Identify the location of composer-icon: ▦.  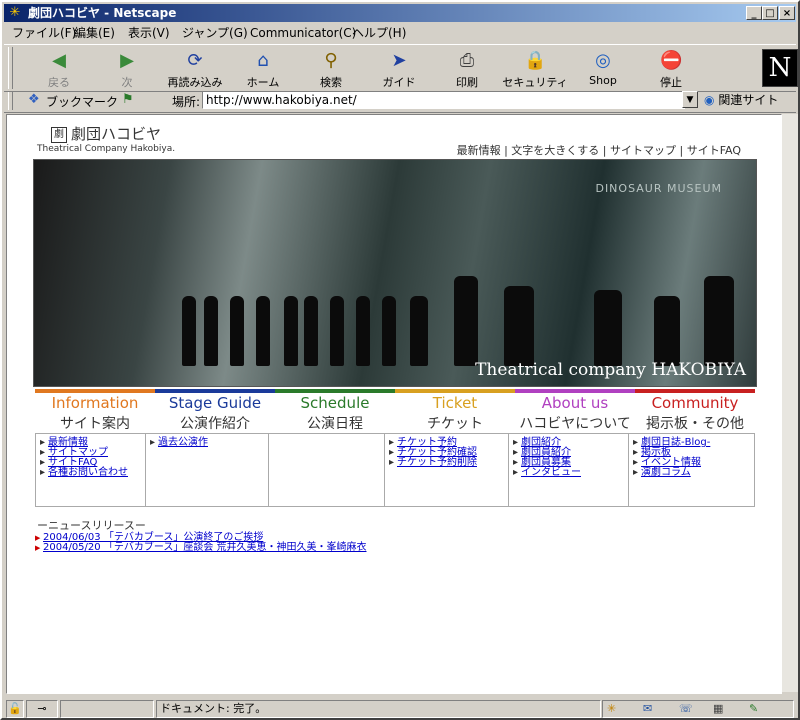
(718, 709).